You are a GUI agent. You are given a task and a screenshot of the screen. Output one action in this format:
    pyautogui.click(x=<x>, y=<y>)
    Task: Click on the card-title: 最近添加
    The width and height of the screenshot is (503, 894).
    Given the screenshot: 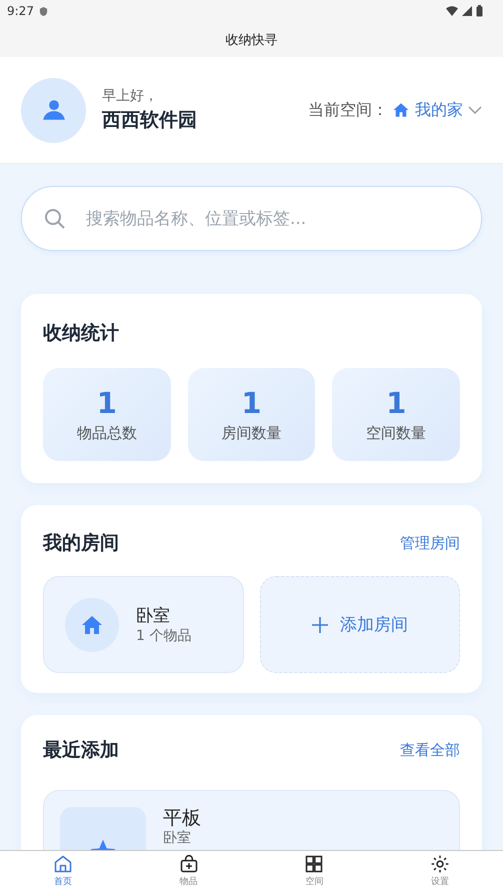 What is the action you would take?
    pyautogui.click(x=81, y=750)
    